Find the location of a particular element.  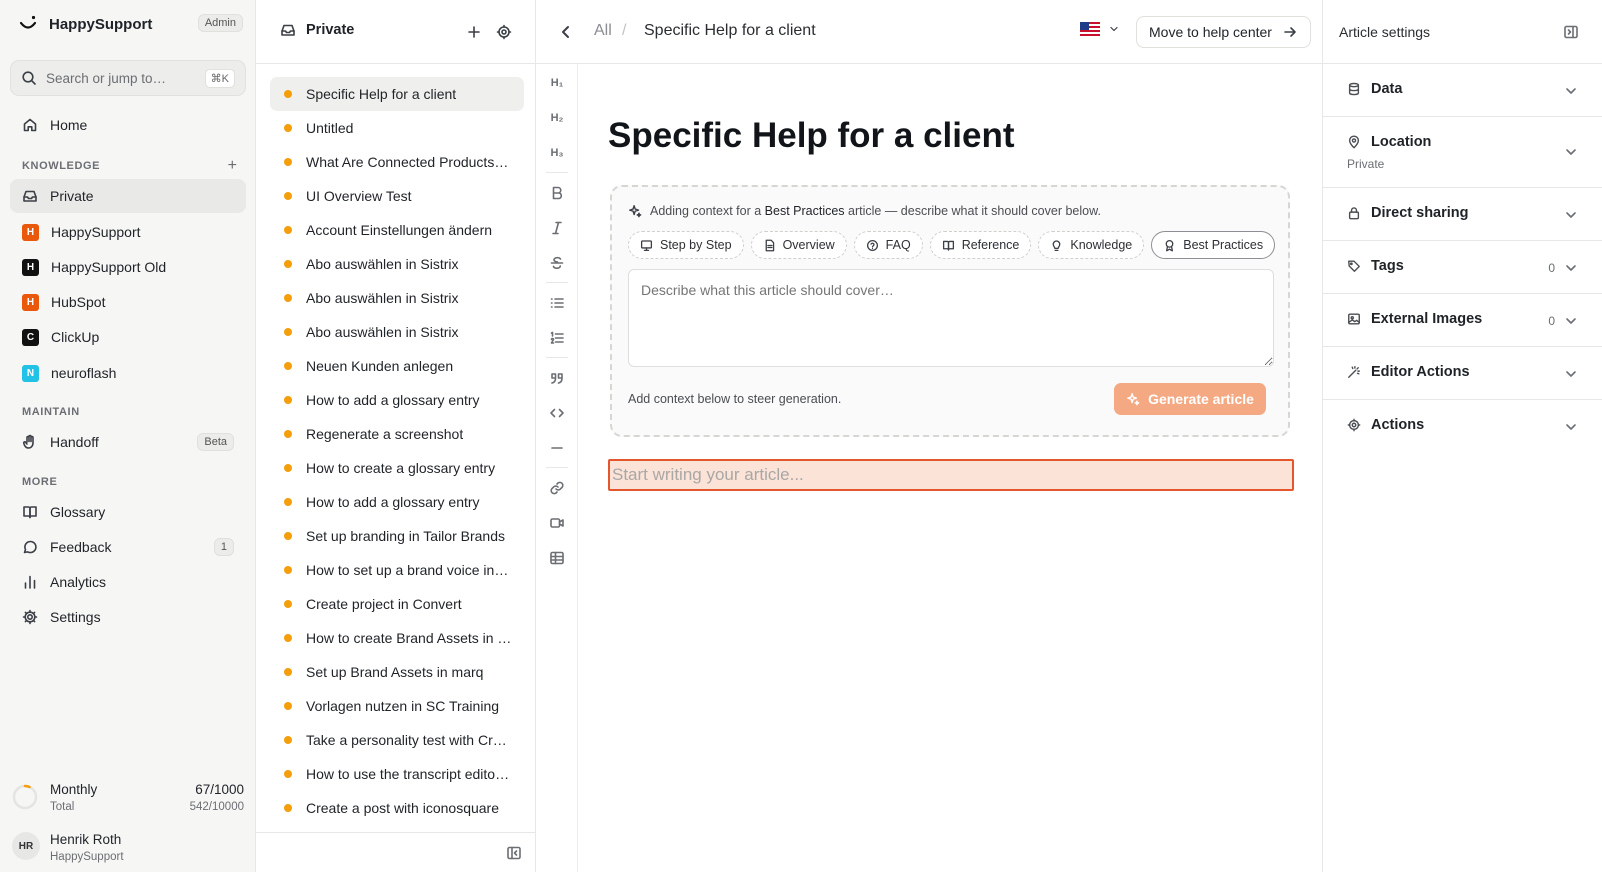

settings-section-actions: Actions is located at coordinates (1462, 426).